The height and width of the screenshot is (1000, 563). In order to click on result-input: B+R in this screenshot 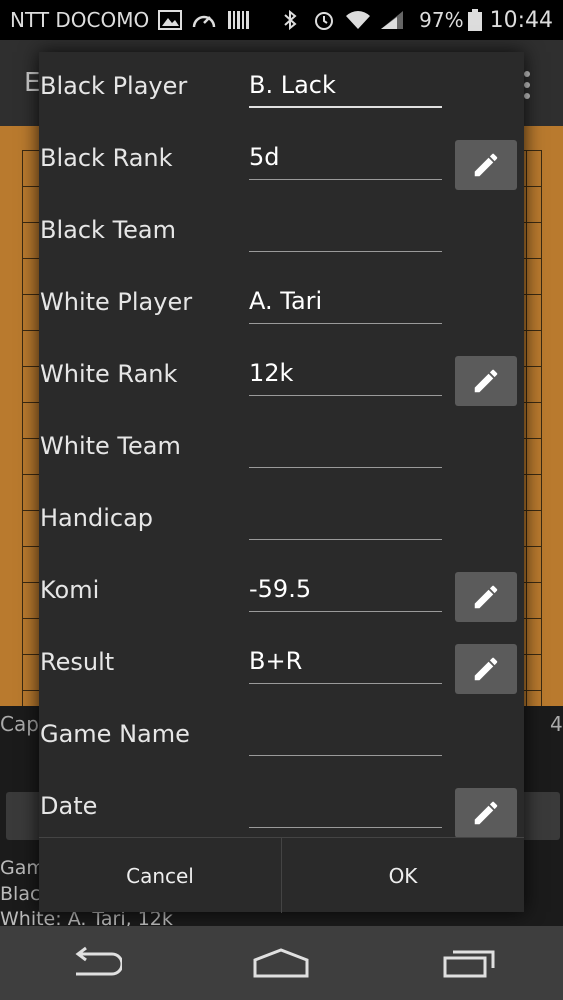, I will do `click(345, 664)`.